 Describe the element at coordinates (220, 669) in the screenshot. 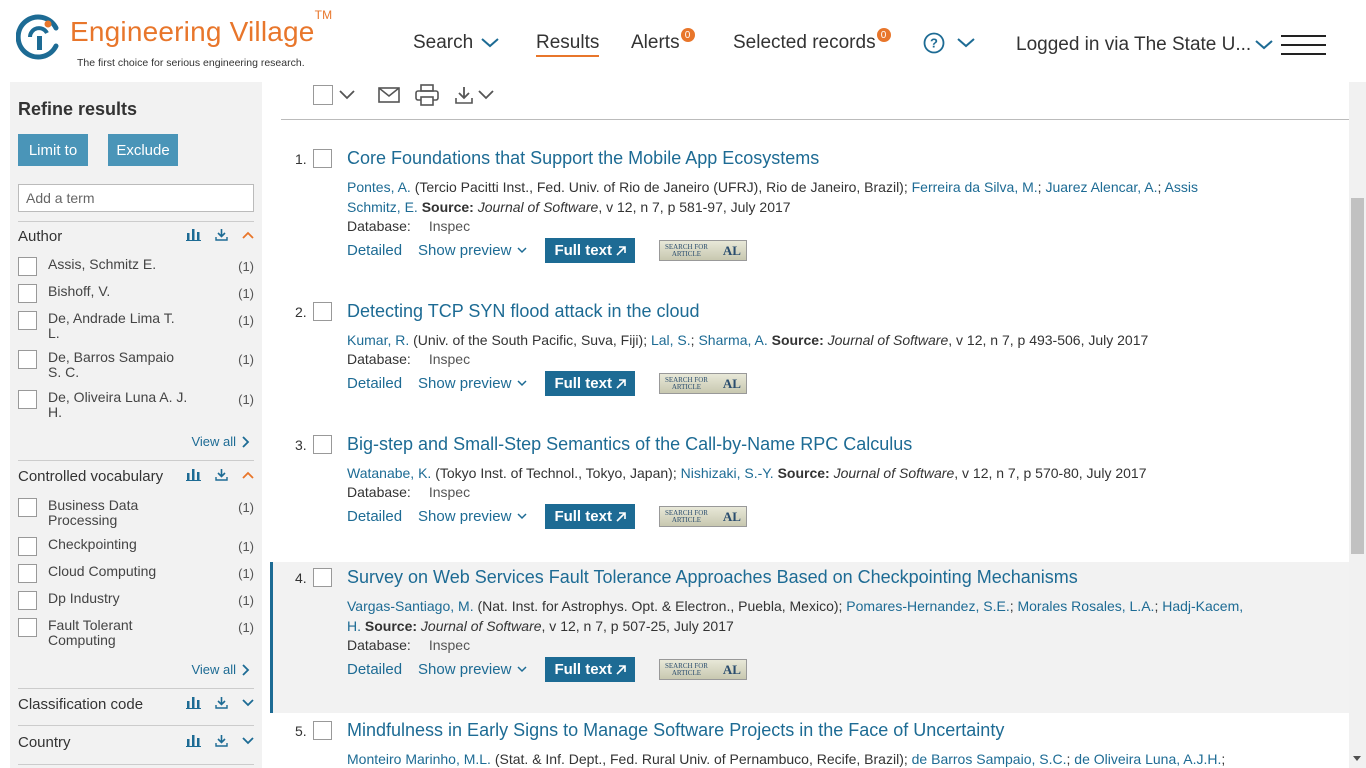

I see `vocabulary-view-all-link: View all` at that location.